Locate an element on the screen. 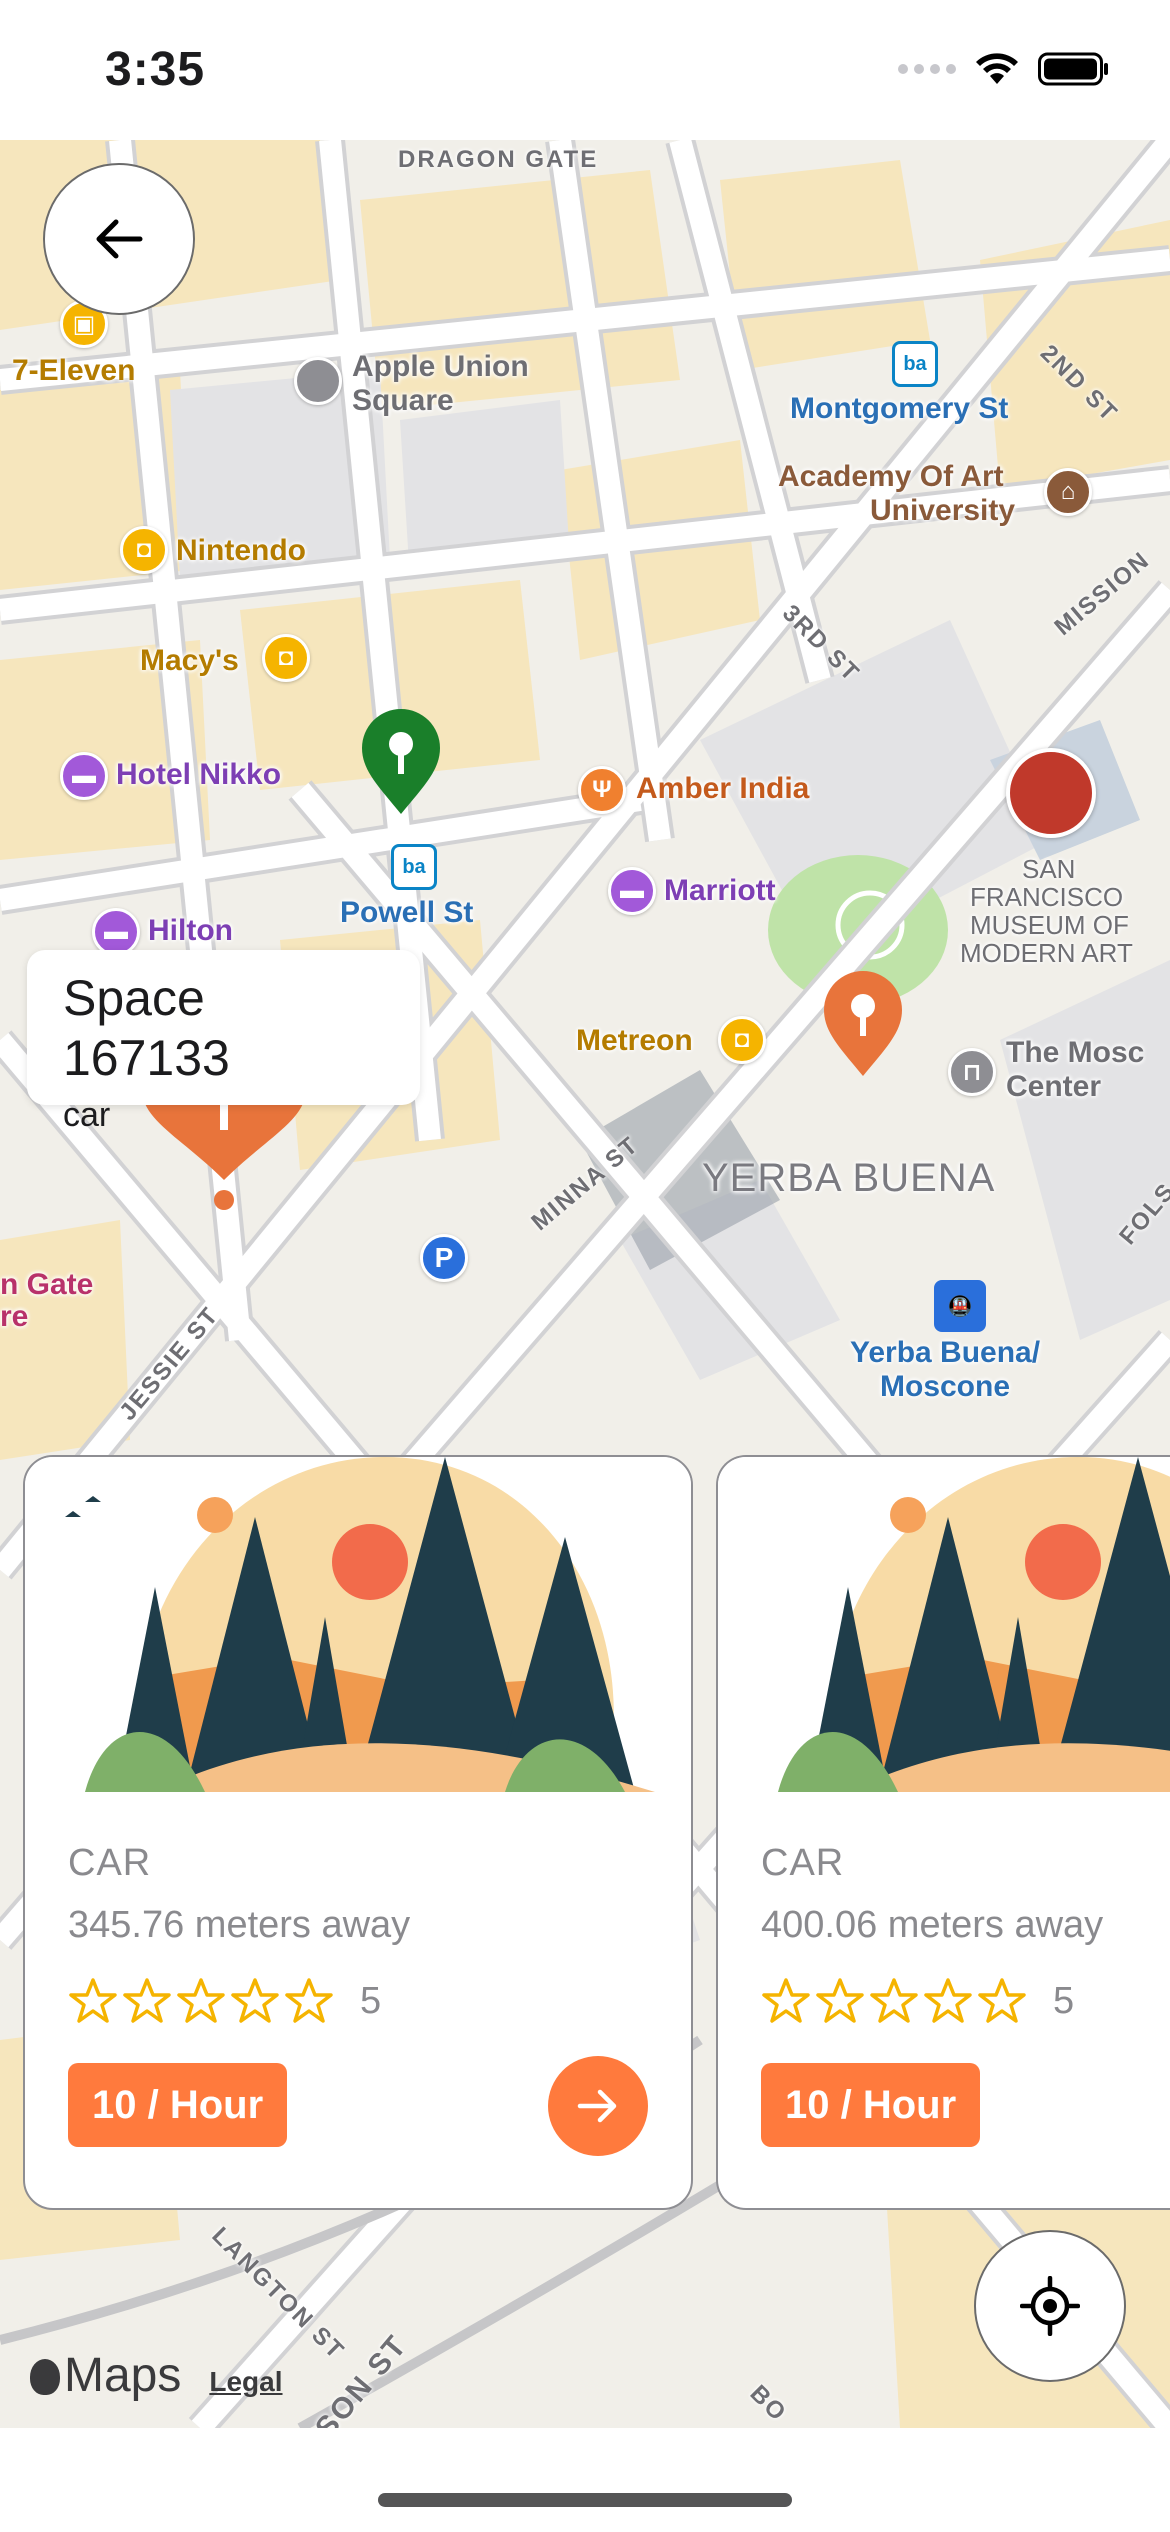  status-time: 3:35 is located at coordinates (155, 69).